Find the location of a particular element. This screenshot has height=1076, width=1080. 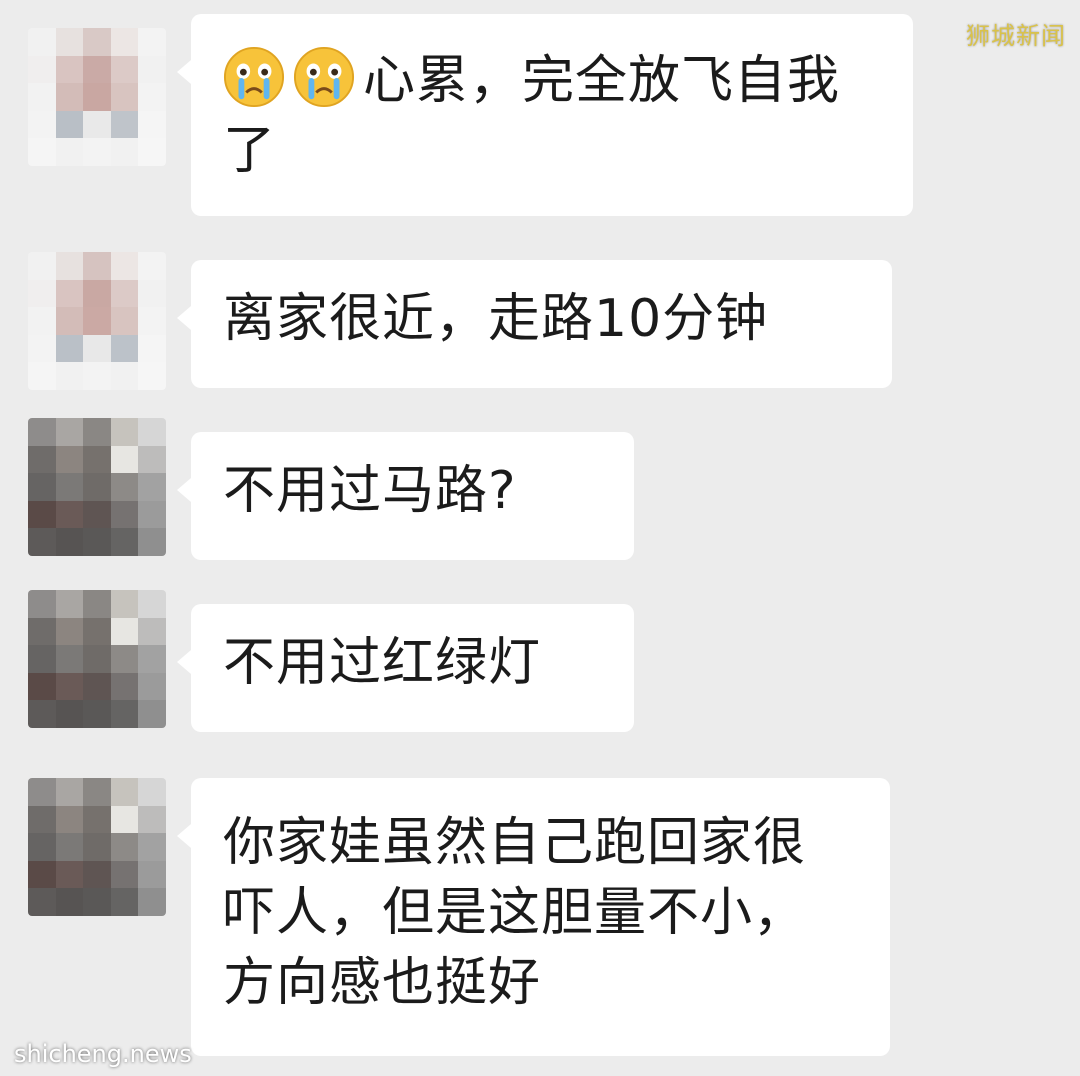

message-bubble: 离家很近，走路10分钟 is located at coordinates (534, 324).